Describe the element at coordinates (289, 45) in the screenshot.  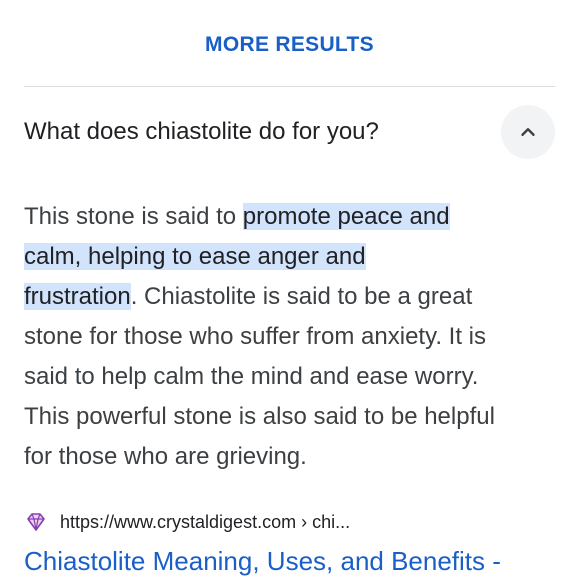
I see `more-results-button: MORE RESULTS` at that location.